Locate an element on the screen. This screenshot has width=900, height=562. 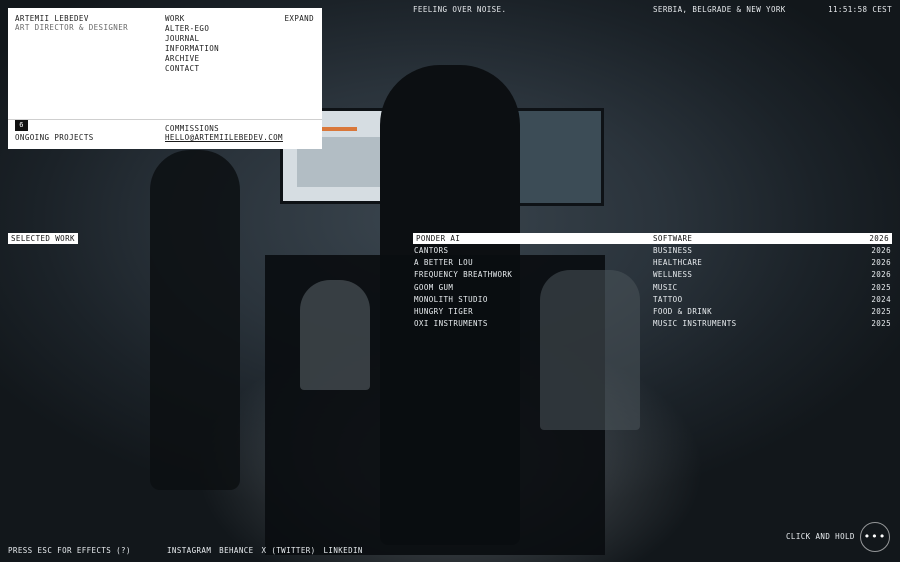
social-link-instagram: INSTAGRAM is located at coordinates (189, 550).